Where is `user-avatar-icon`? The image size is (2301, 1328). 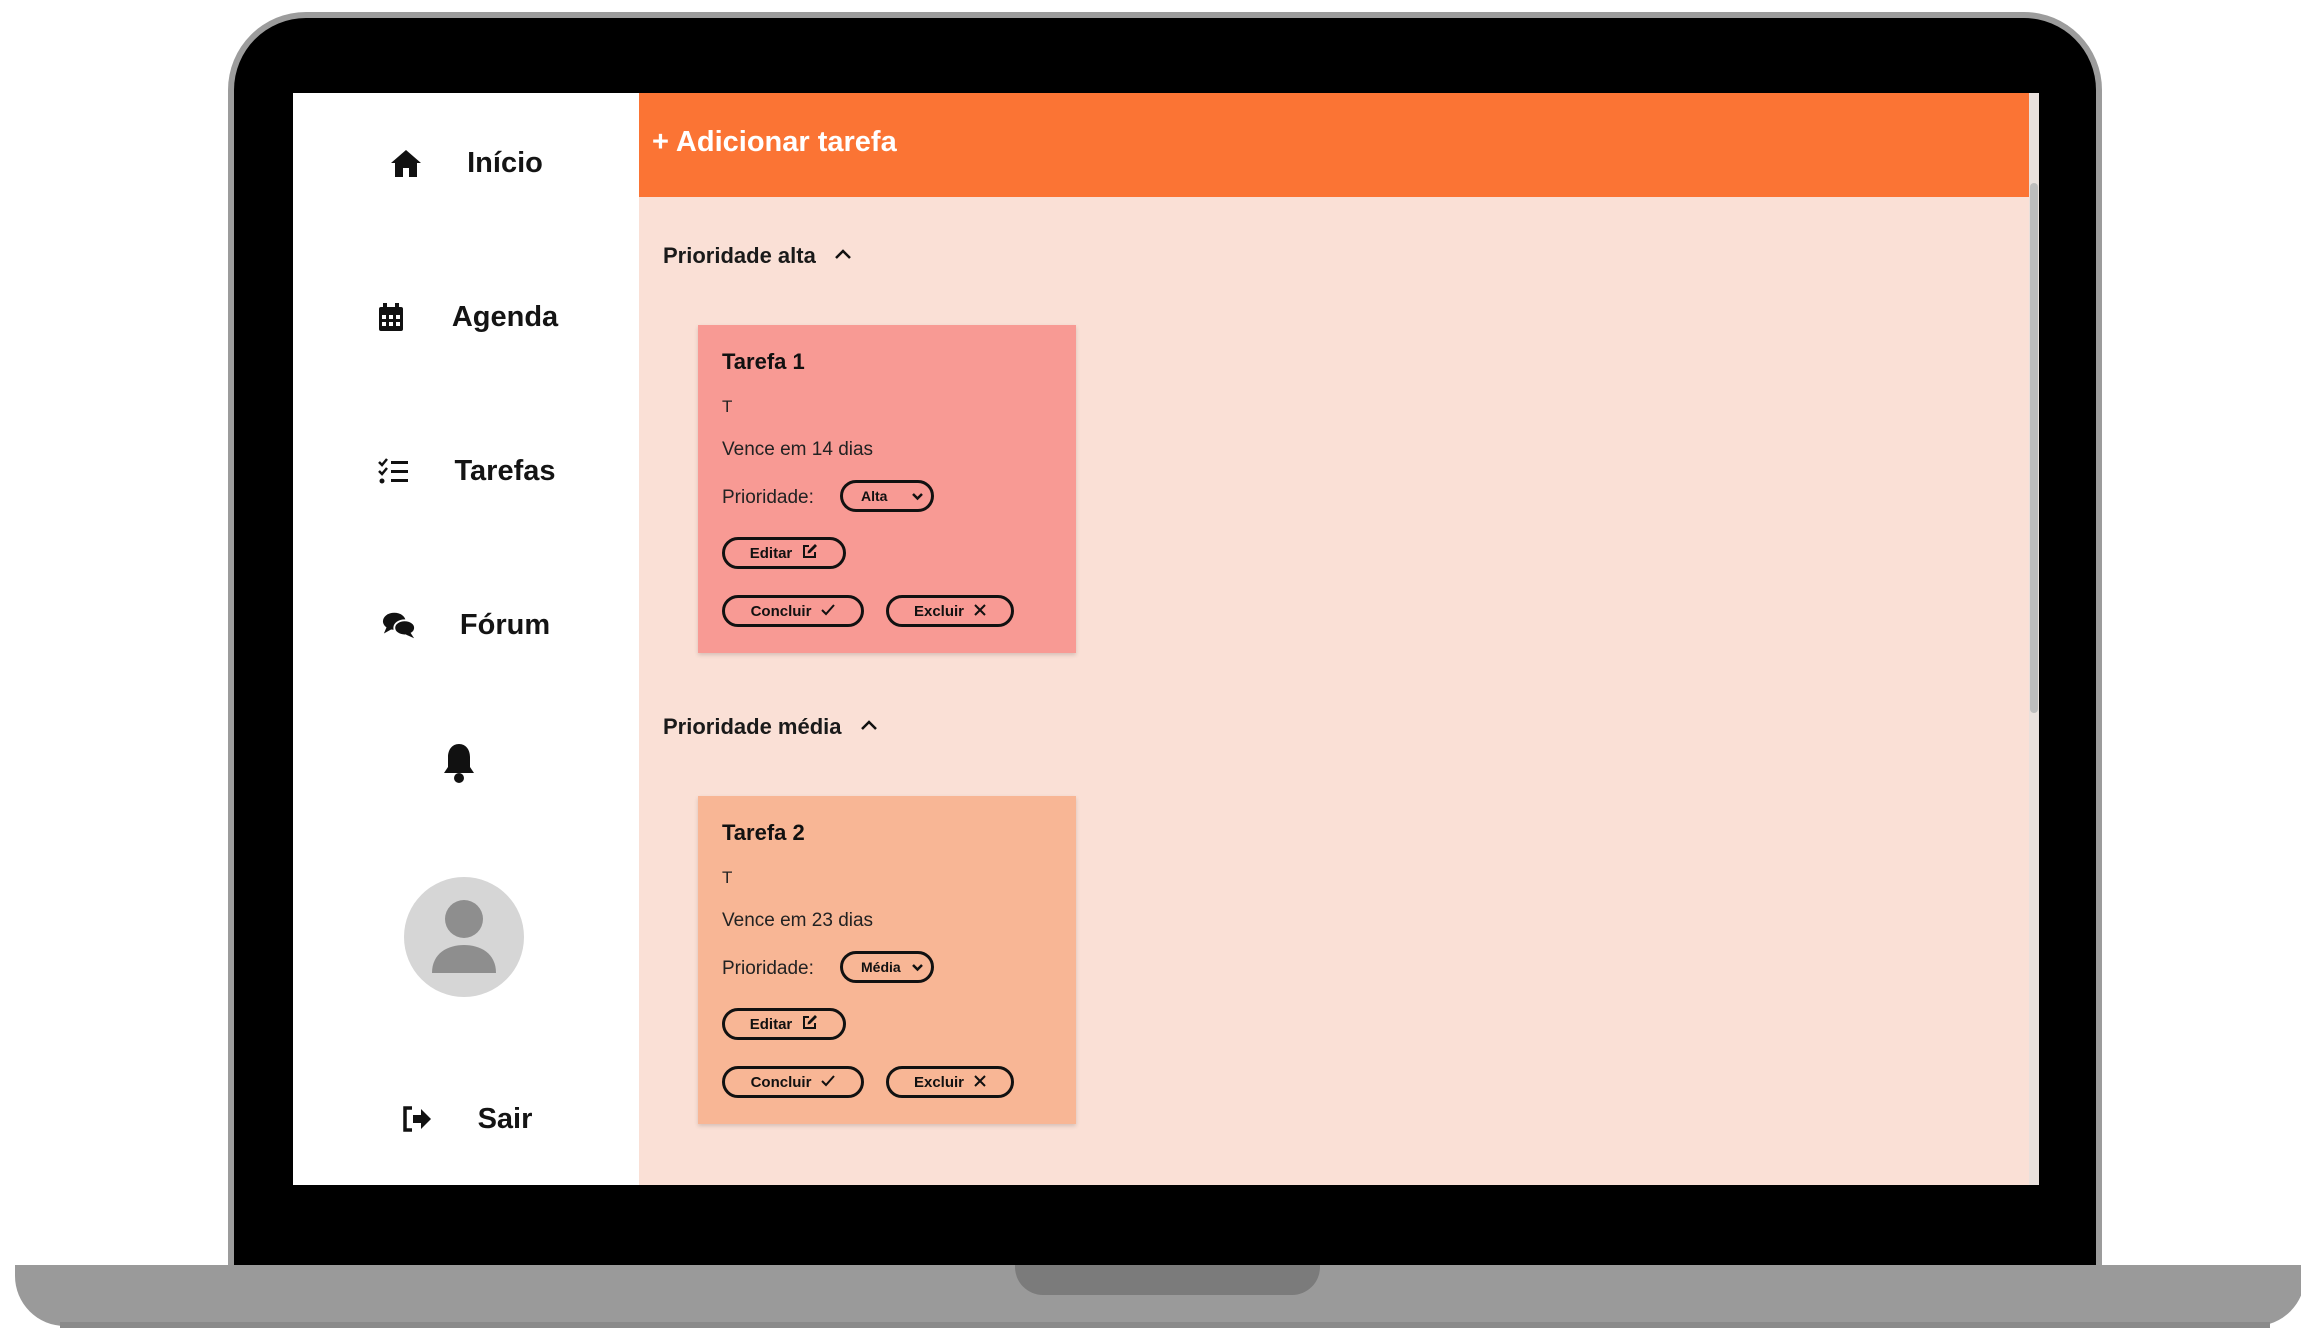 user-avatar-icon is located at coordinates (464, 936).